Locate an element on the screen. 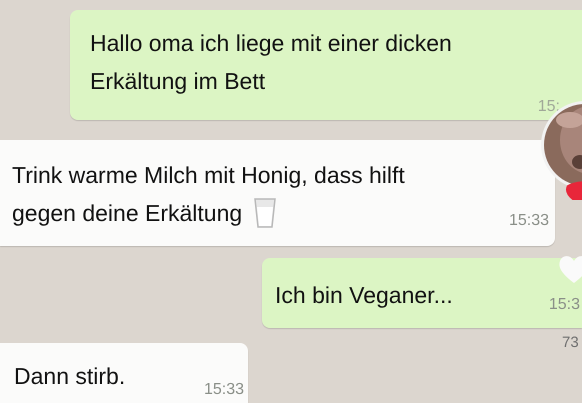 The height and width of the screenshot is (403, 582). message-text: Dann stirb. is located at coordinates (70, 376).